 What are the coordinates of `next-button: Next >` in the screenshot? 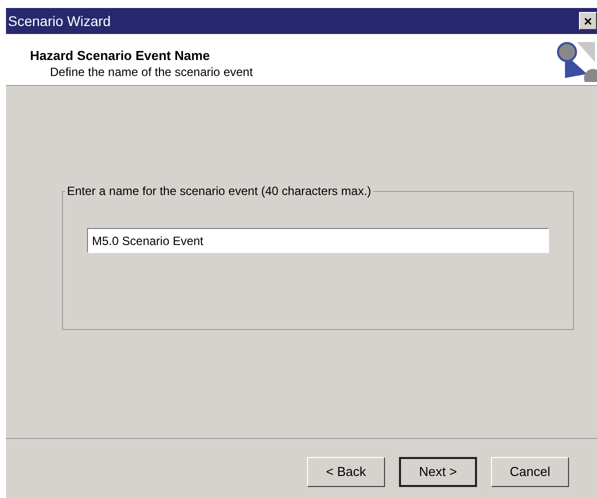 It's located at (438, 472).